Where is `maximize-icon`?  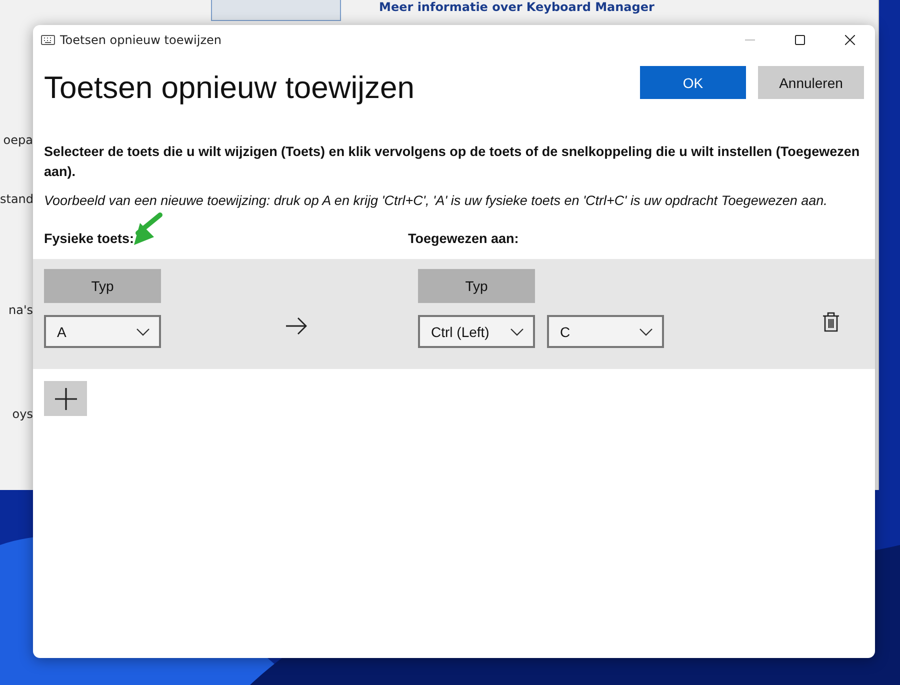 maximize-icon is located at coordinates (800, 40).